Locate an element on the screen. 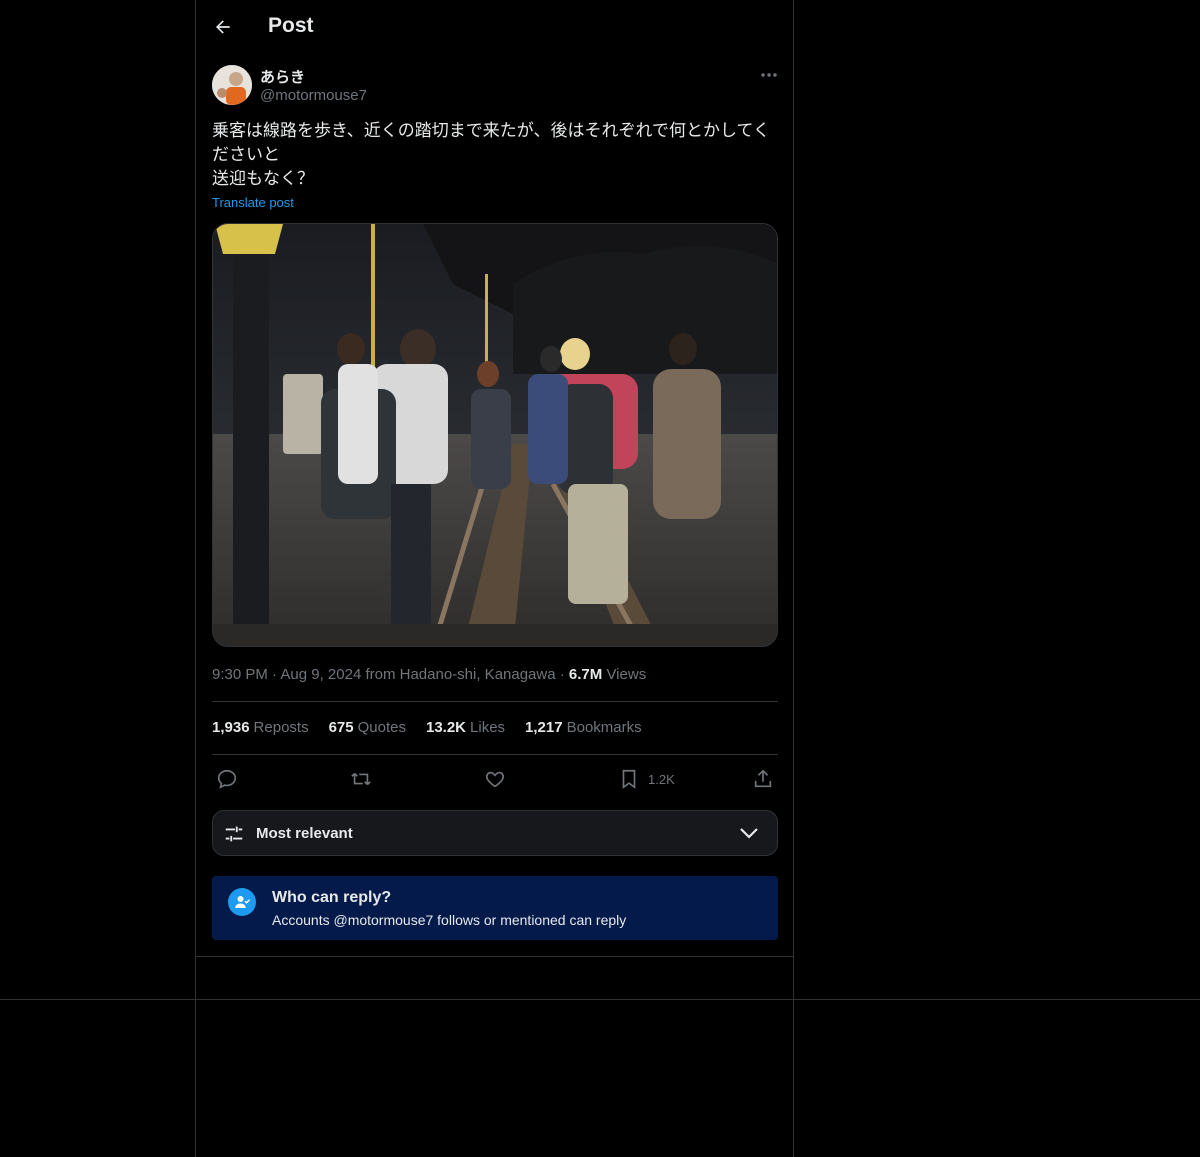 The image size is (1200, 1157). post-date: Aug 9, 2024 is located at coordinates (320, 674).